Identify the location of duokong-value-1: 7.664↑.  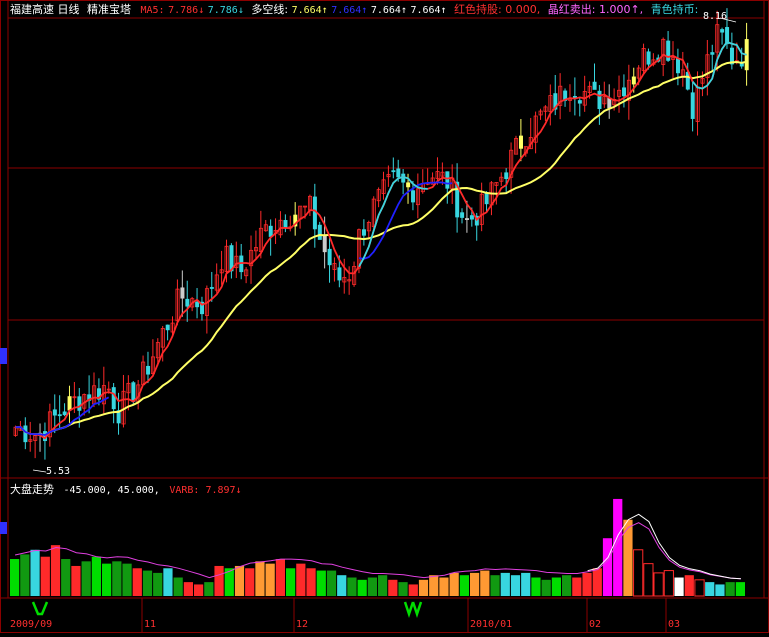
(309, 10).